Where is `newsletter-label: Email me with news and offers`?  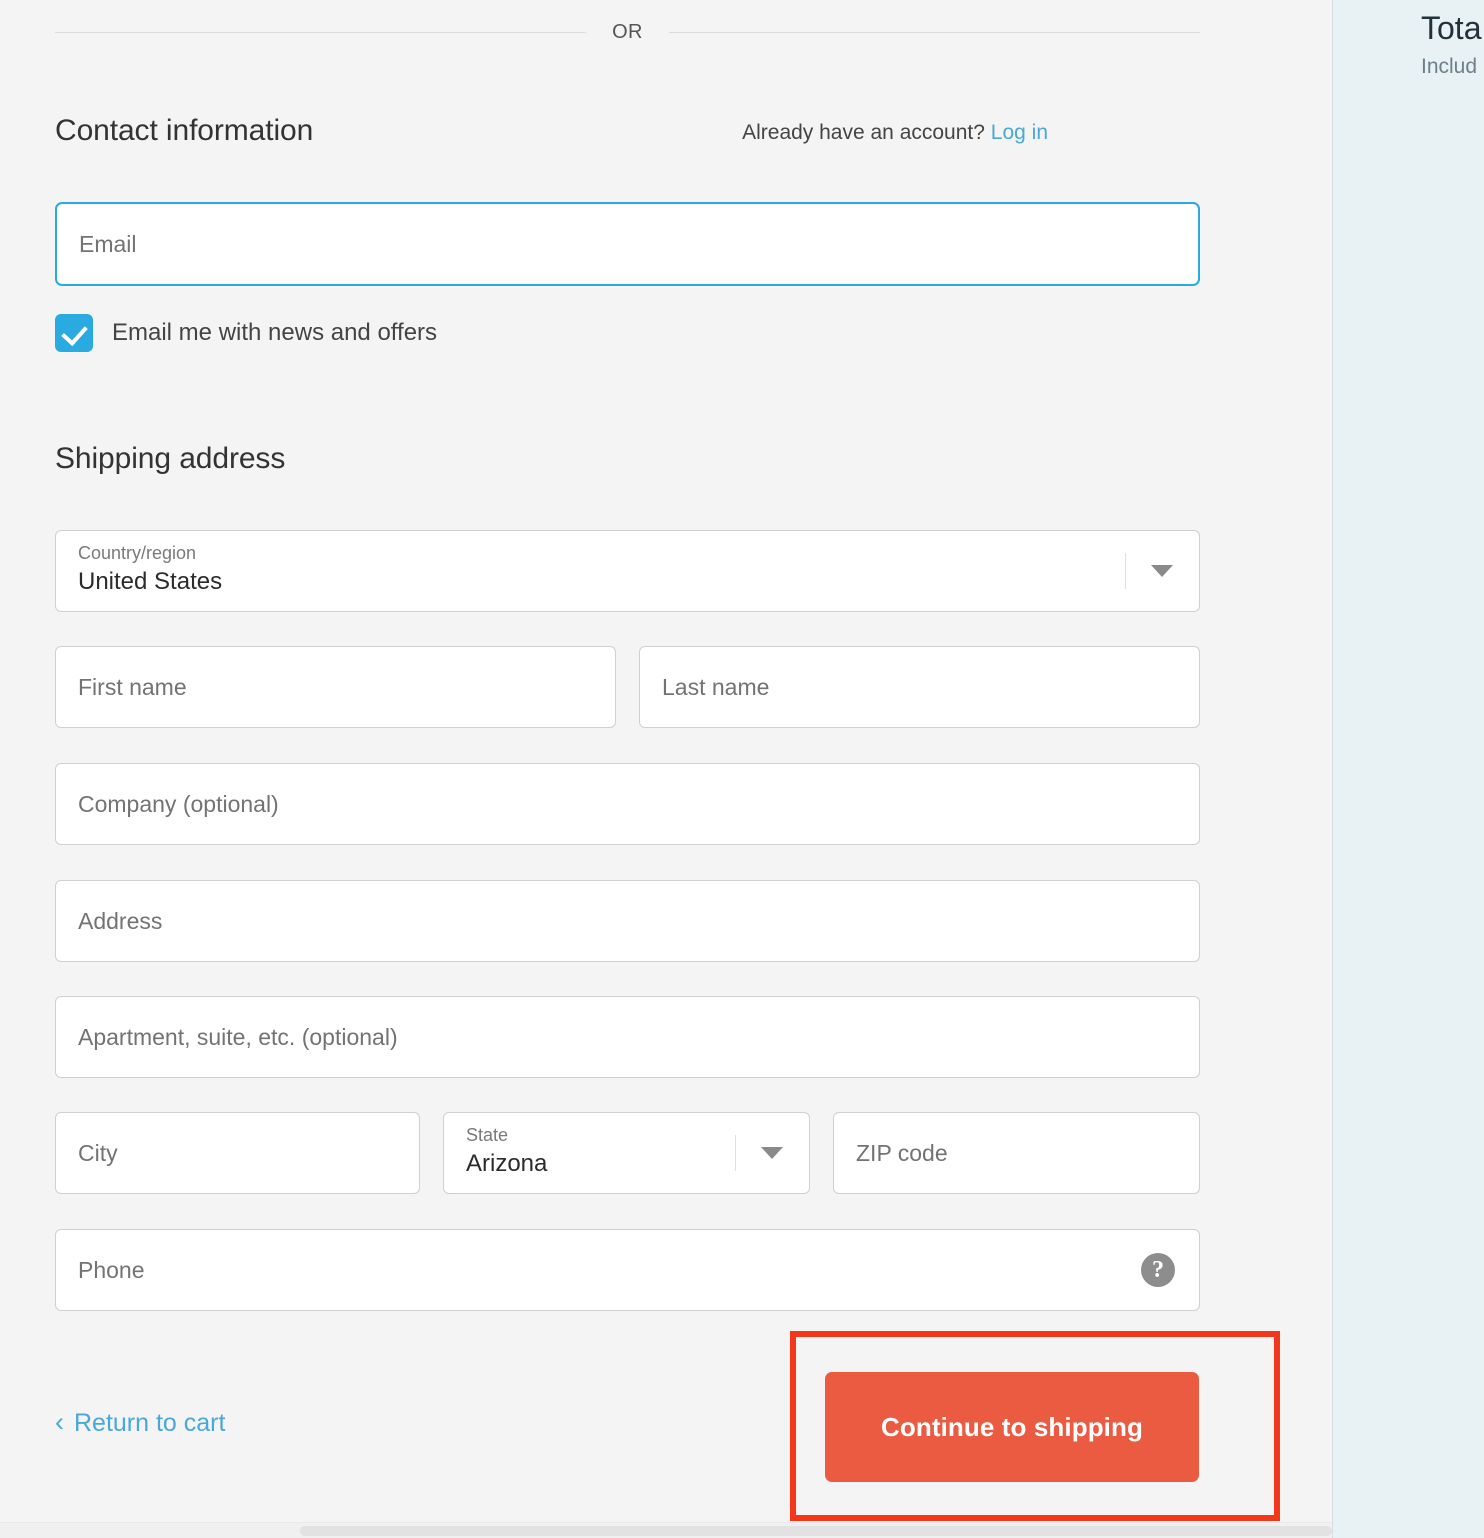 newsletter-label: Email me with news and offers is located at coordinates (275, 332).